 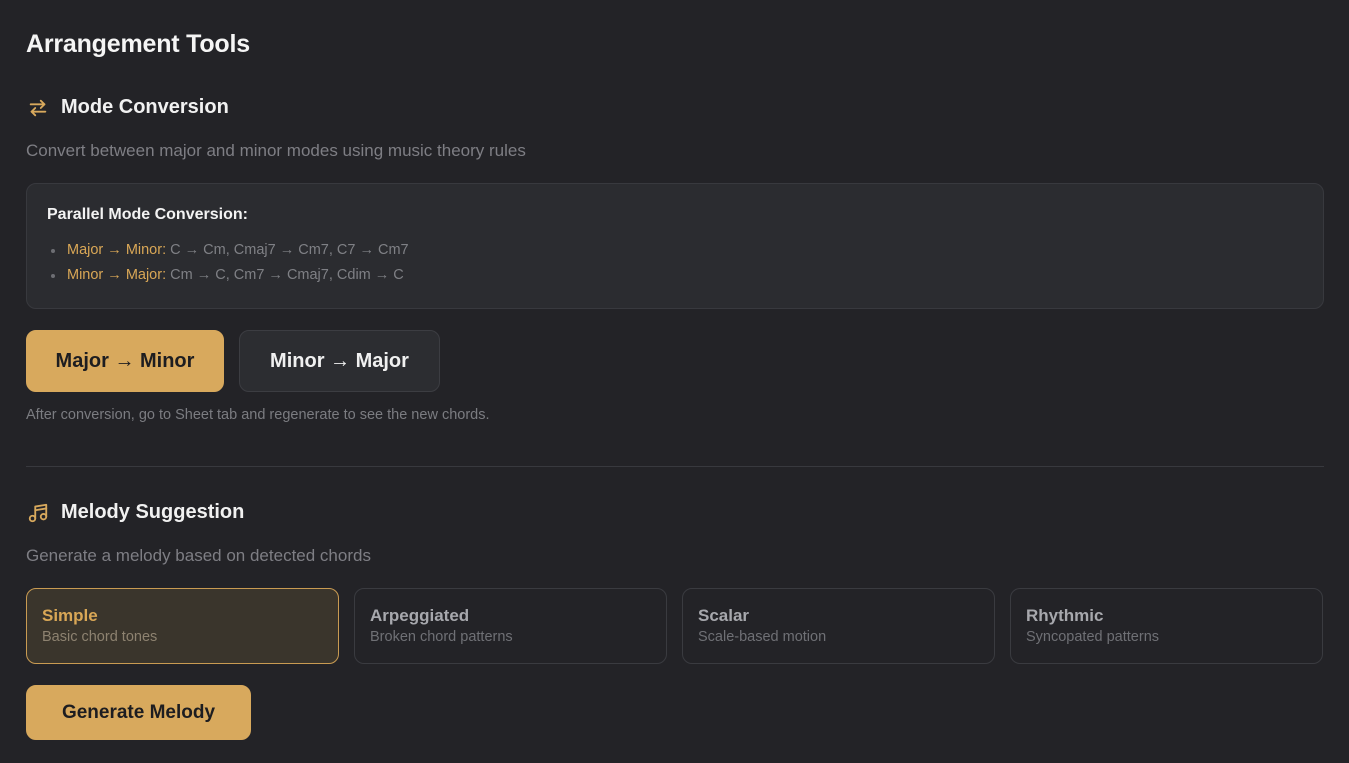 What do you see at coordinates (138, 712) in the screenshot?
I see `generate-melody-button: Generate Melody` at bounding box center [138, 712].